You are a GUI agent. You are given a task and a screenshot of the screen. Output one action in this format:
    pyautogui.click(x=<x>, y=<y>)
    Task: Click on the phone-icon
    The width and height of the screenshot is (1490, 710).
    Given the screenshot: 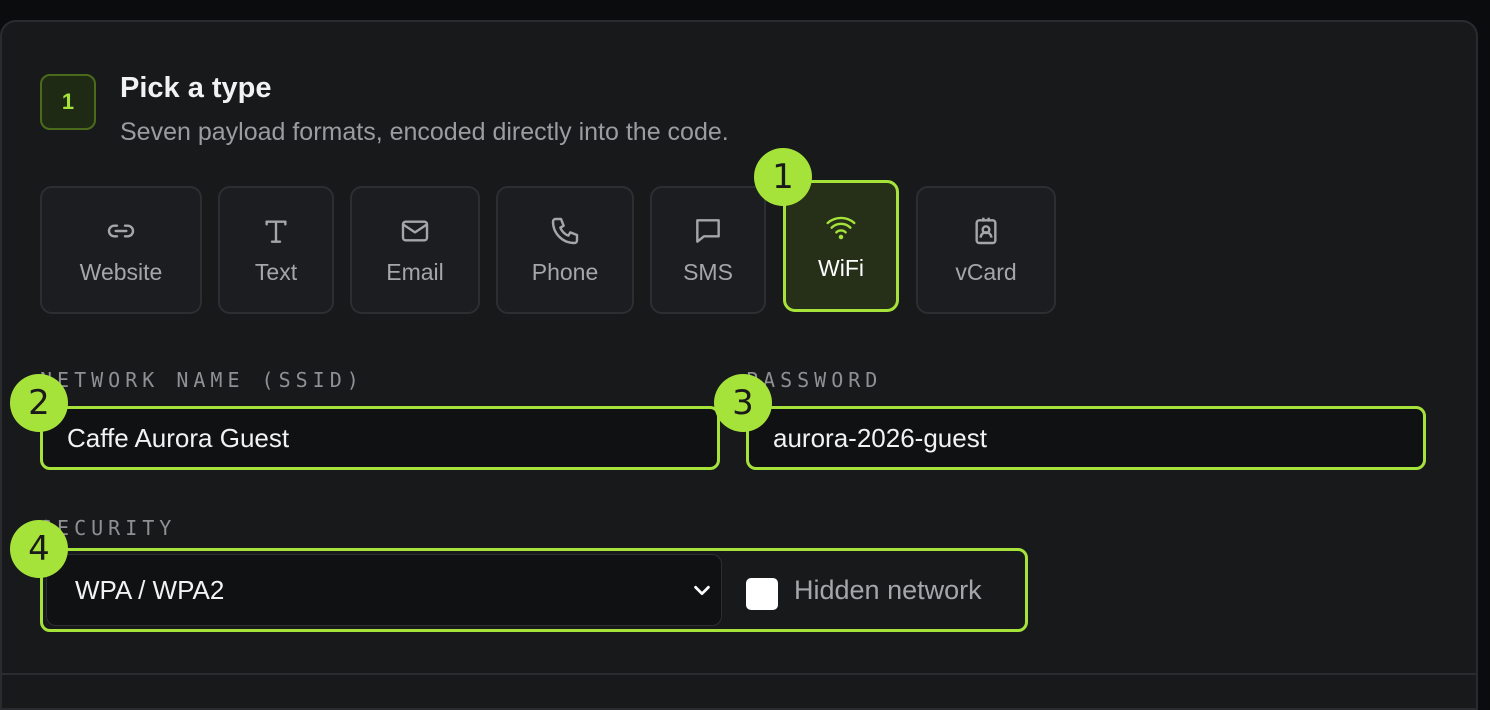 What is the action you would take?
    pyautogui.click(x=565, y=230)
    